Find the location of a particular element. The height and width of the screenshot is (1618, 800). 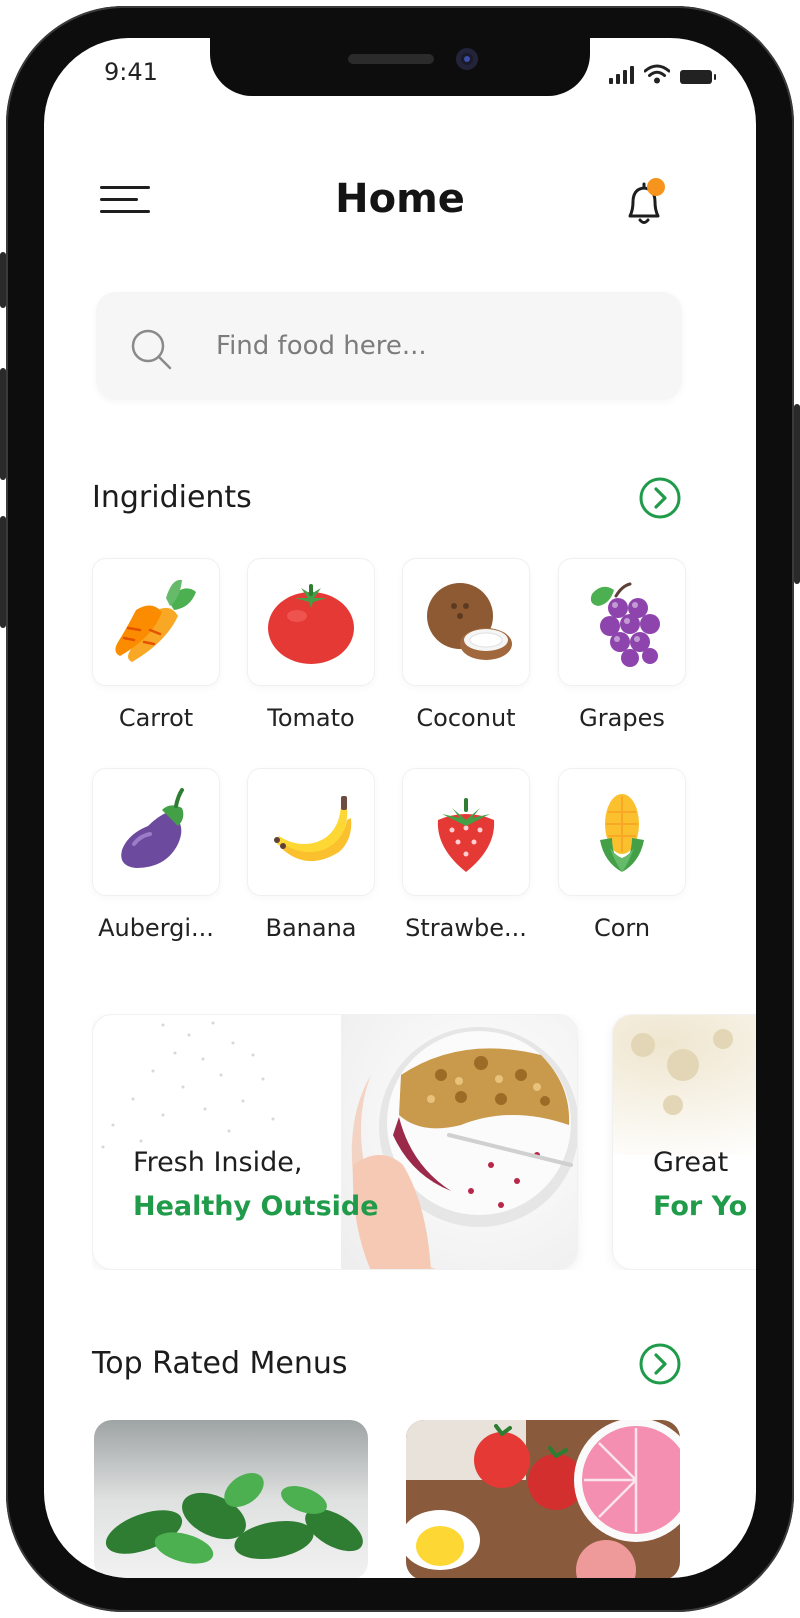

carrot-icon is located at coordinates (155, 620).